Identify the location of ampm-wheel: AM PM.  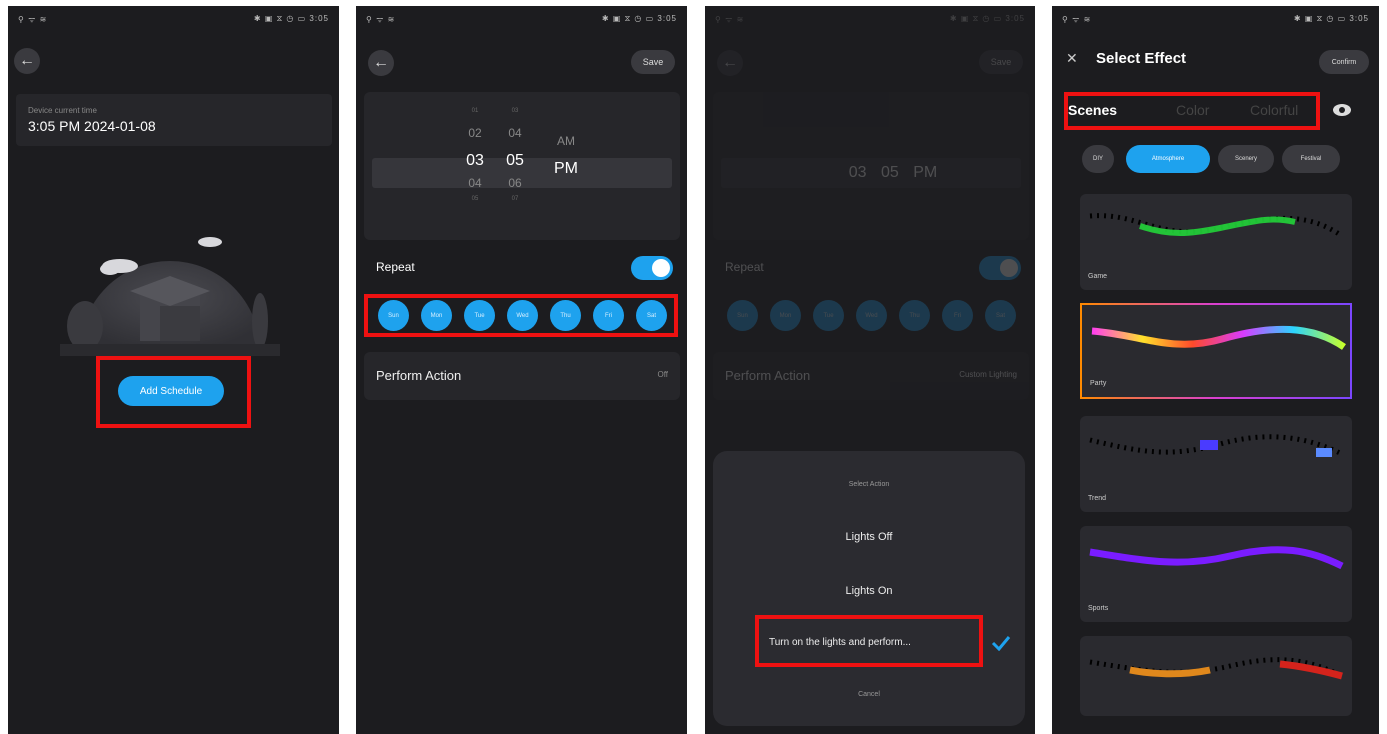
(566, 159).